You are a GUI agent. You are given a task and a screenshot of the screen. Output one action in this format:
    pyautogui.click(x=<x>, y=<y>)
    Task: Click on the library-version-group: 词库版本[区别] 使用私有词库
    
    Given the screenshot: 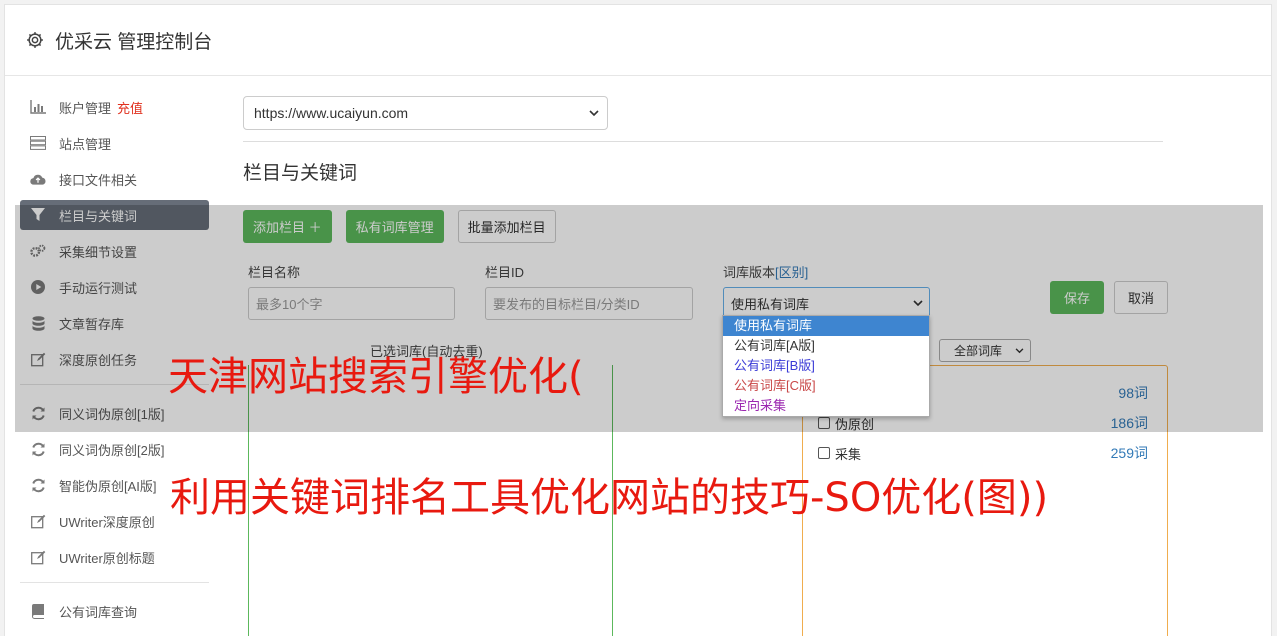 What is the action you would take?
    pyautogui.click(x=826, y=291)
    